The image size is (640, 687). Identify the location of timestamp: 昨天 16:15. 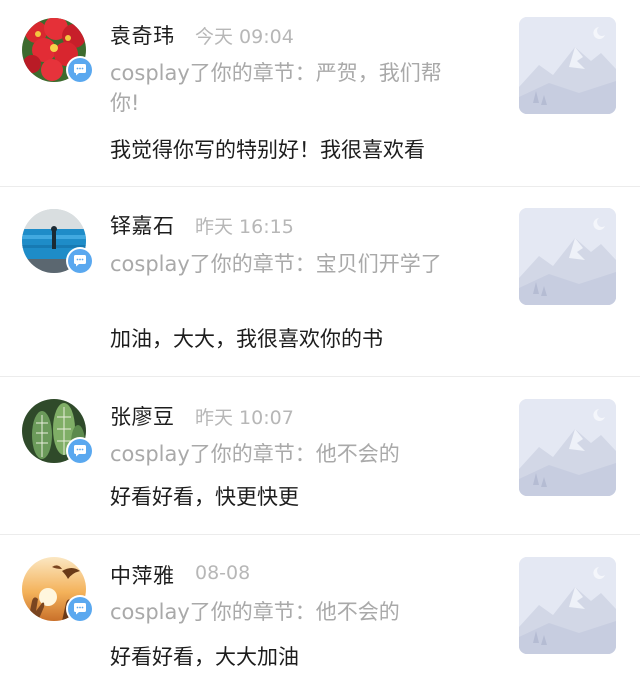
(244, 227).